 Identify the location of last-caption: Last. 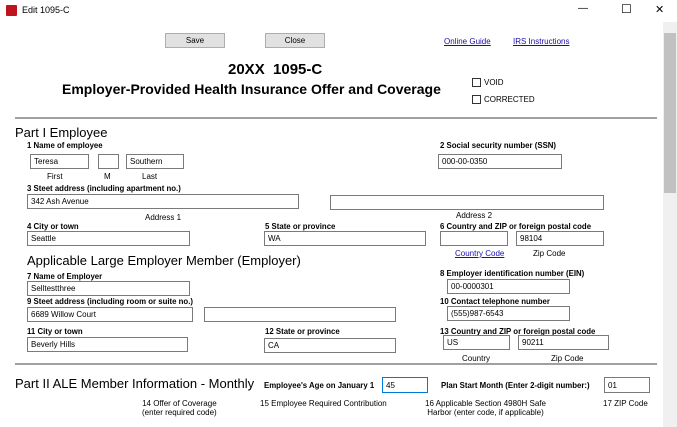
(150, 176).